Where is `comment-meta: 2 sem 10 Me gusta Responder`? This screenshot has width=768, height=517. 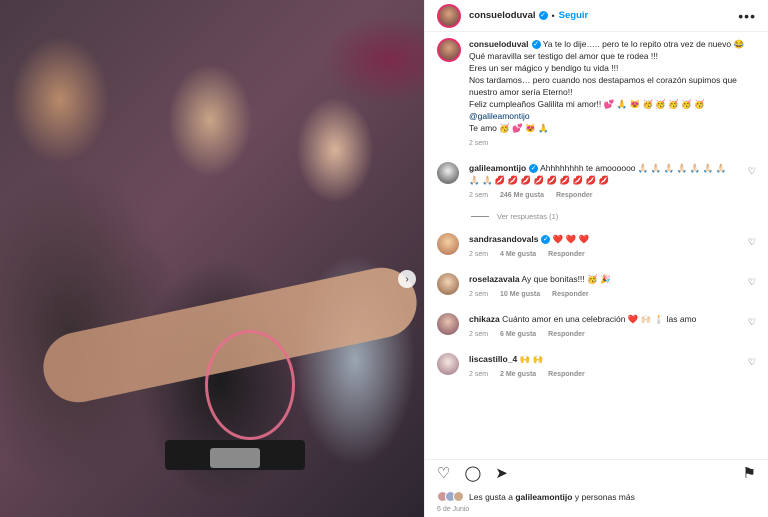
comment-meta: 2 sem 10 Me gusta Responder is located at coordinates (603, 295).